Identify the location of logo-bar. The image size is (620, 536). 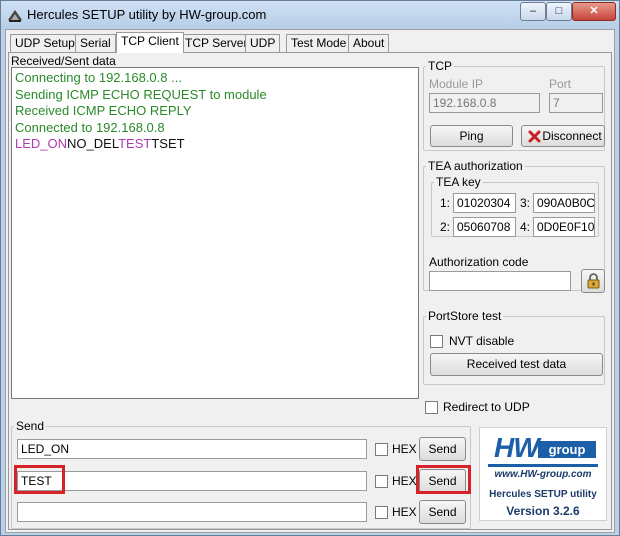
(543, 465).